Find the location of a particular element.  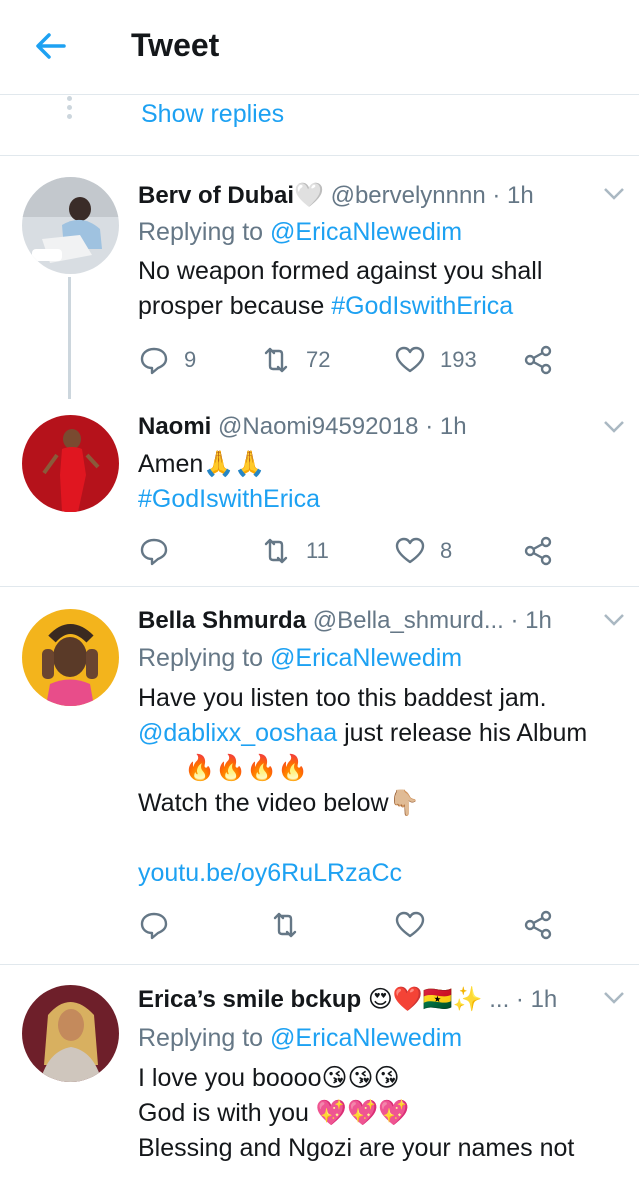

back-arrow-icon is located at coordinates (50, 46).